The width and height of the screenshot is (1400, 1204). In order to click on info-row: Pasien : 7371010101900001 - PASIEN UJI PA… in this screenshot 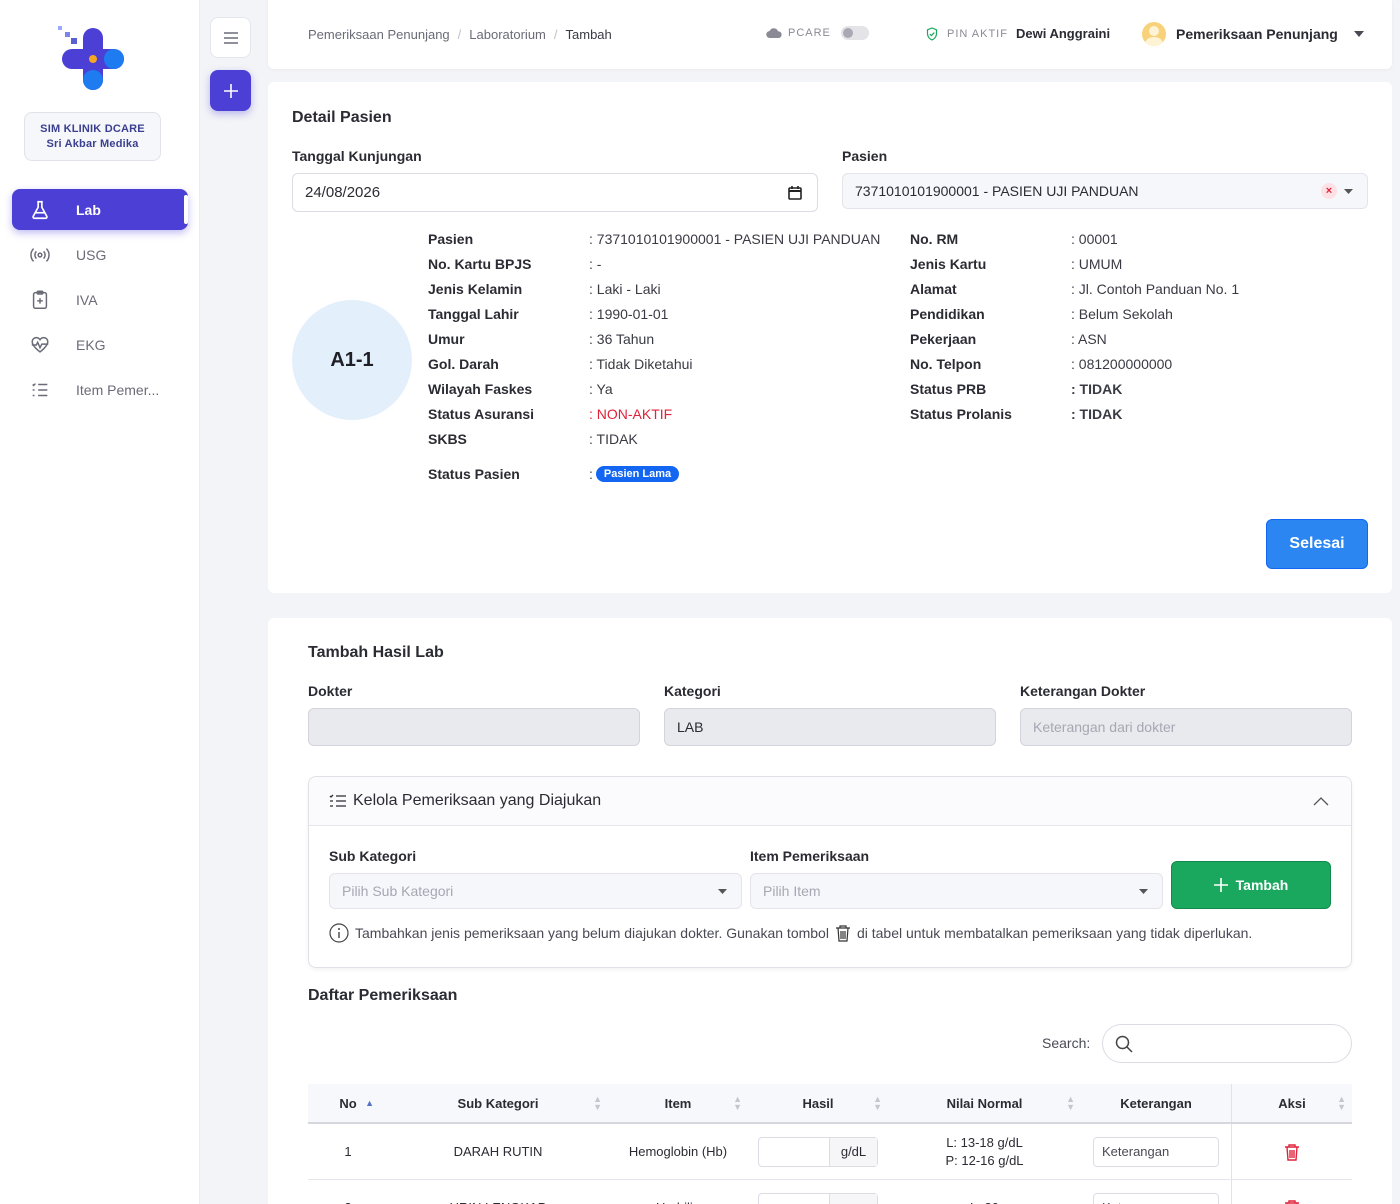, I will do `click(654, 243)`.